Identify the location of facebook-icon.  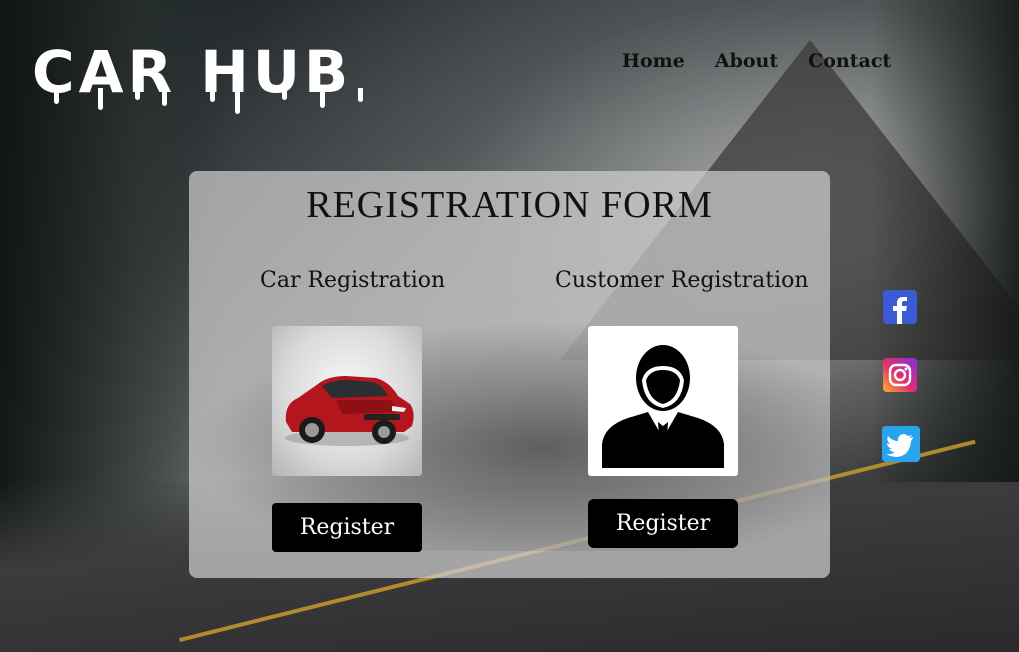
(900, 307).